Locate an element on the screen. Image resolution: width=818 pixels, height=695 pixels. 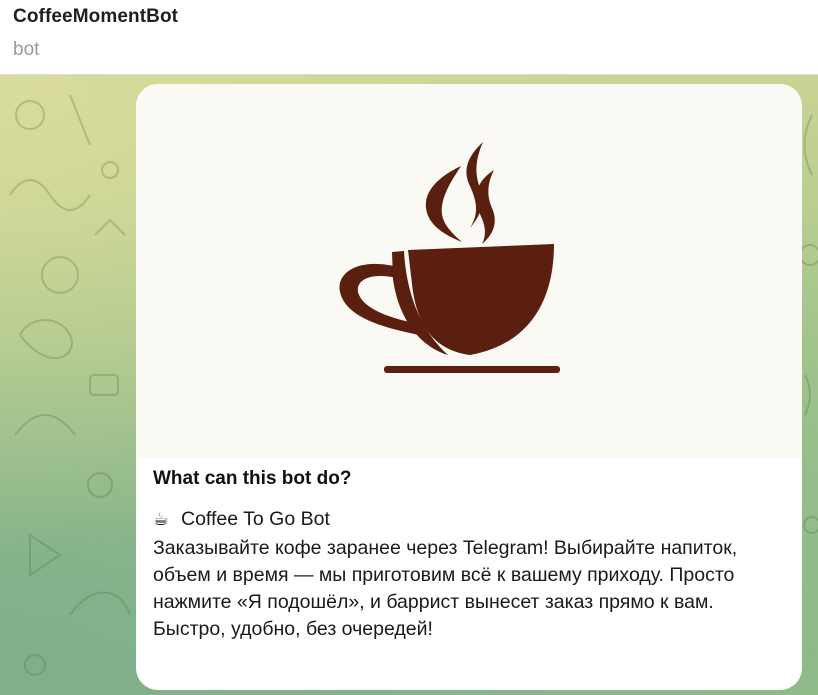
coffee-cup-icon is located at coordinates (449, 257).